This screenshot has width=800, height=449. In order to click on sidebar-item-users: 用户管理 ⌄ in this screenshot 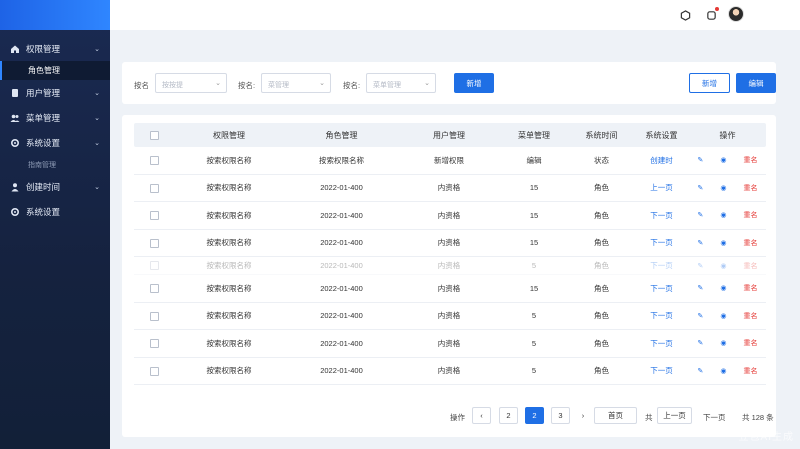, I will do `click(55, 92)`.